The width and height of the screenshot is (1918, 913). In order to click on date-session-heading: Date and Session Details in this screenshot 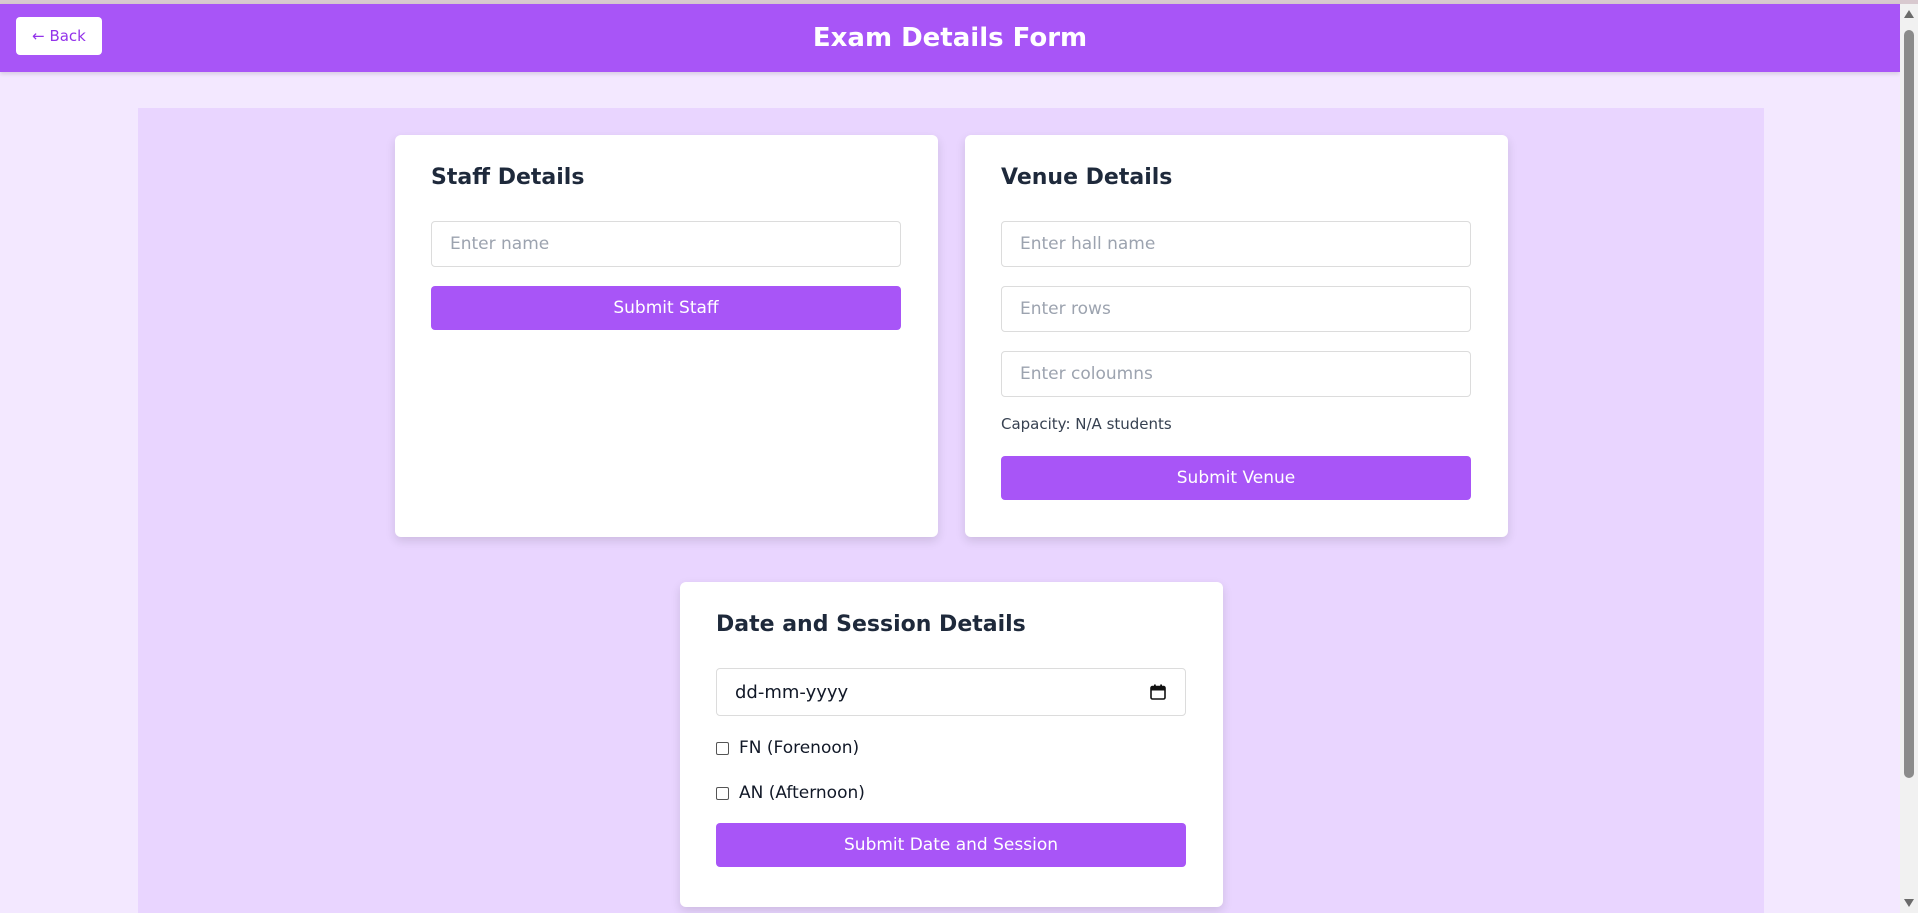, I will do `click(871, 624)`.